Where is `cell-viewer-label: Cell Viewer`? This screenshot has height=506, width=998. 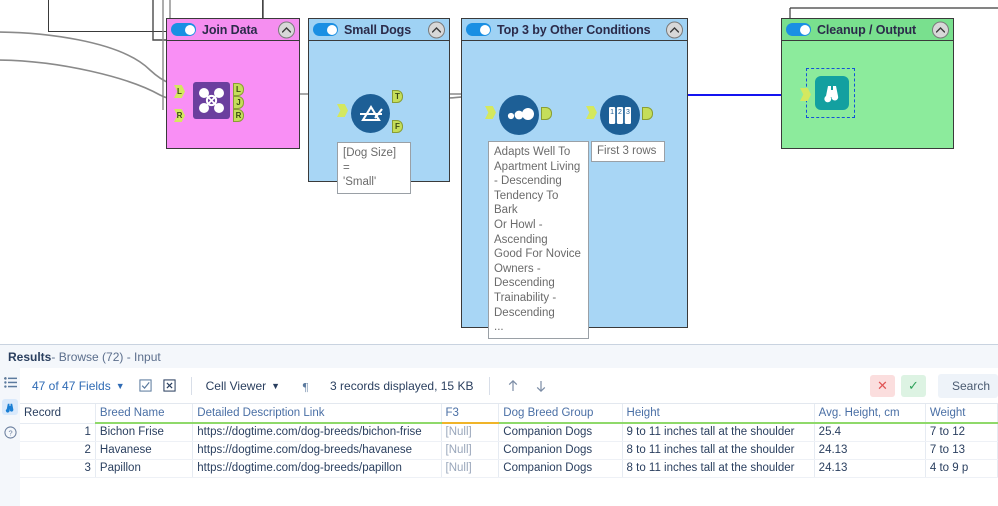
cell-viewer-label: Cell Viewer is located at coordinates (236, 385).